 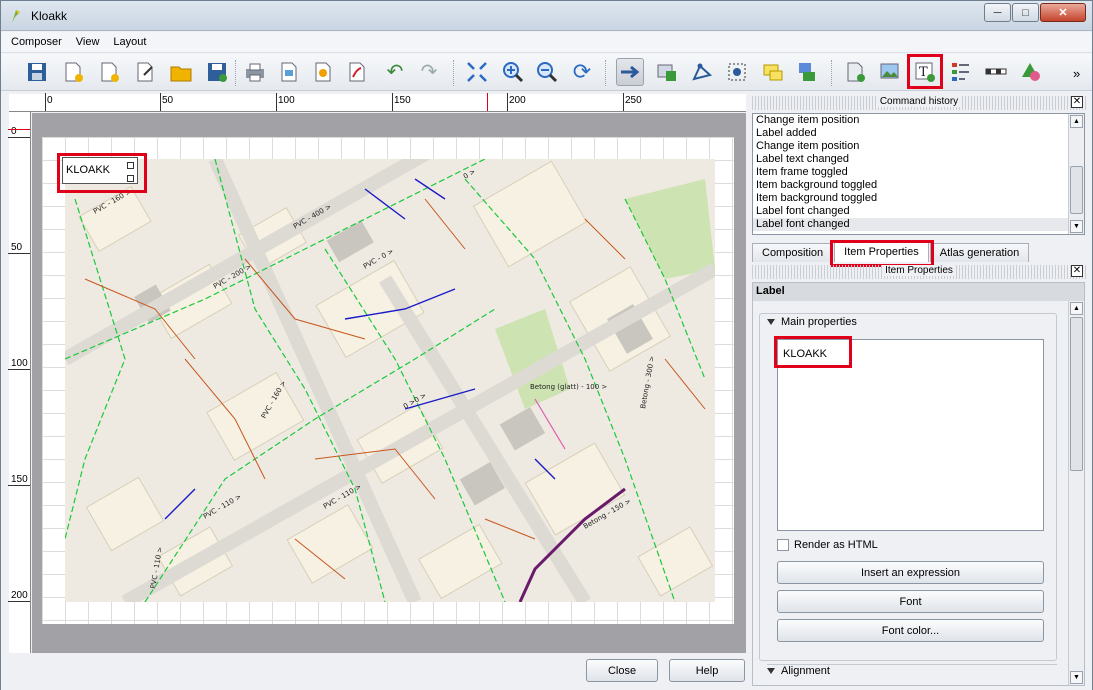 I want to click on duplicate-composer-icon, so click(x=109, y=72).